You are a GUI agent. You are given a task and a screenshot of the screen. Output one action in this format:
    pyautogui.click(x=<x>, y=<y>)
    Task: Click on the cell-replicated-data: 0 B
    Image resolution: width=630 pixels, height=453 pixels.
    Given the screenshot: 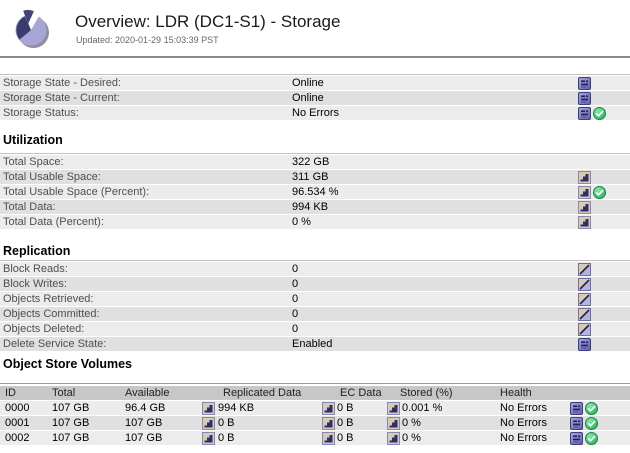 What is the action you would take?
    pyautogui.click(x=226, y=423)
    